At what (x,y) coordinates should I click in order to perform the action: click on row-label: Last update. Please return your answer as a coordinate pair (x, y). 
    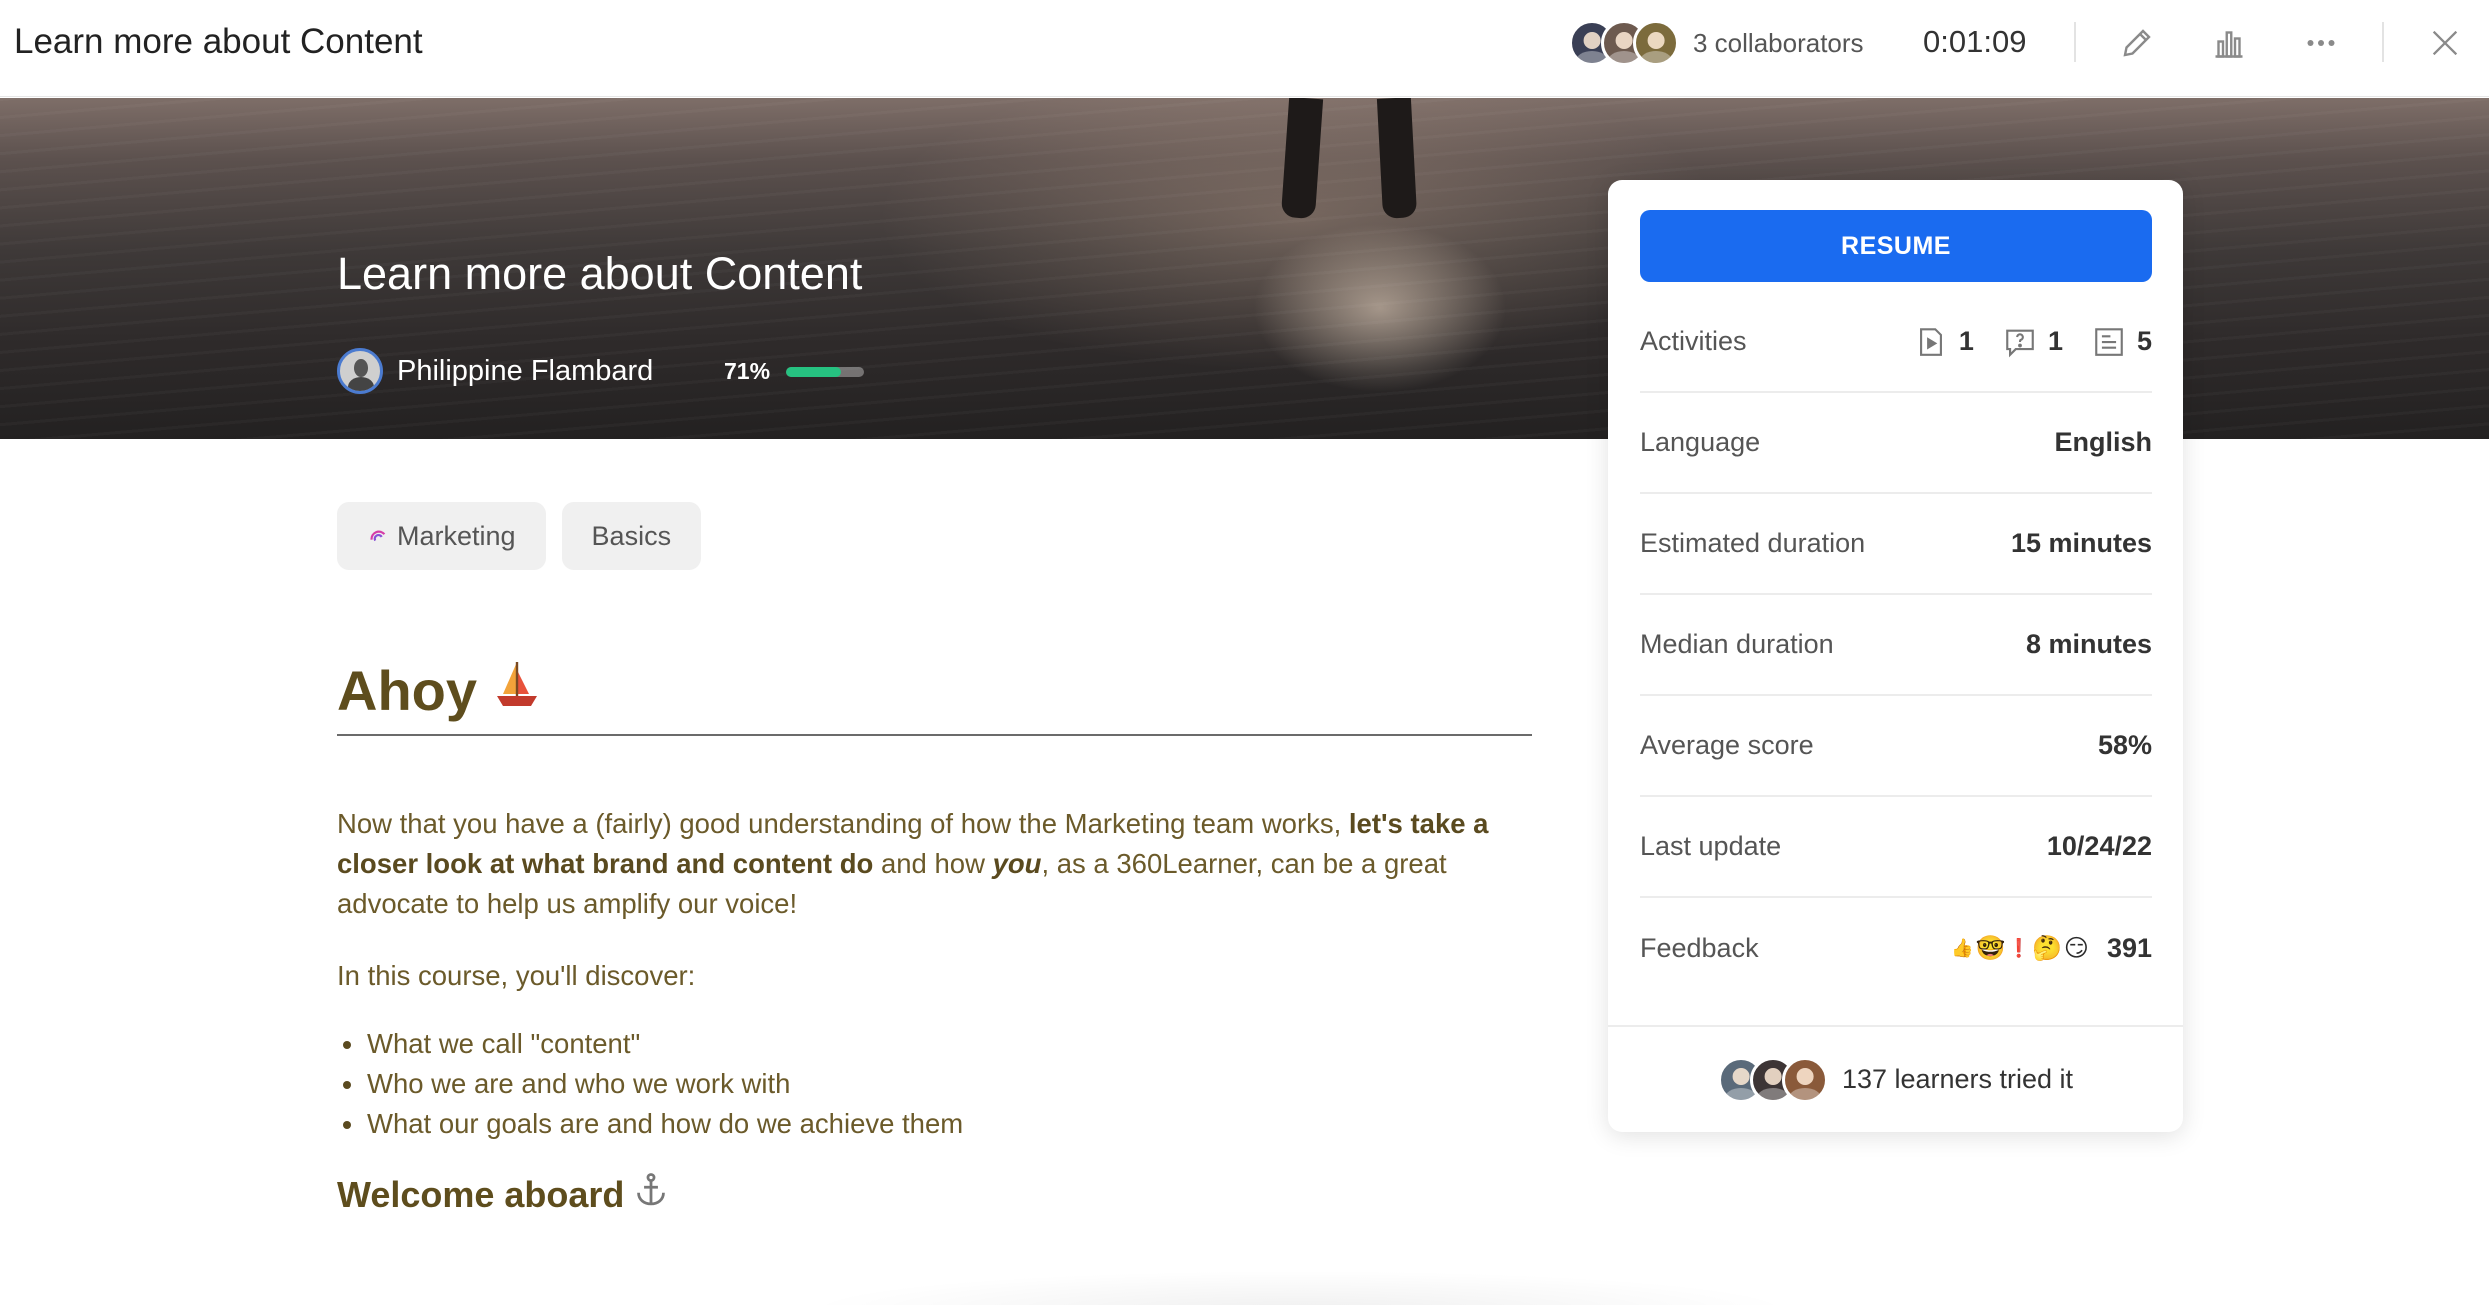
    Looking at the image, I should click on (1711, 846).